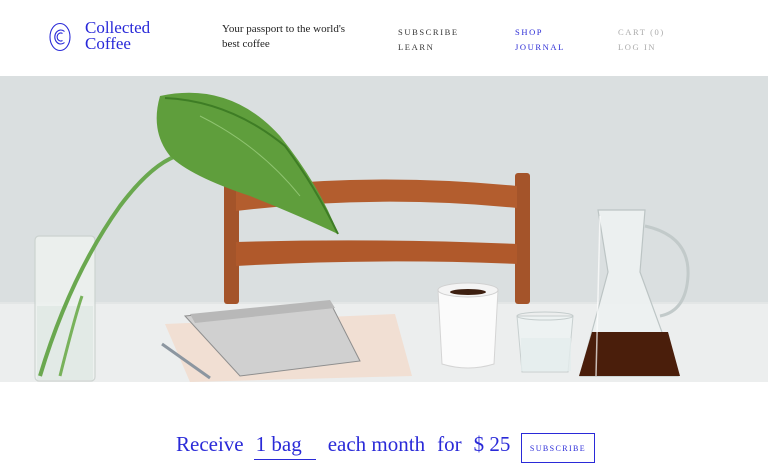 This screenshot has width=768, height=475. Describe the element at coordinates (284, 36) in the screenshot. I see `tagline: Your passport to the world's best coffee` at that location.